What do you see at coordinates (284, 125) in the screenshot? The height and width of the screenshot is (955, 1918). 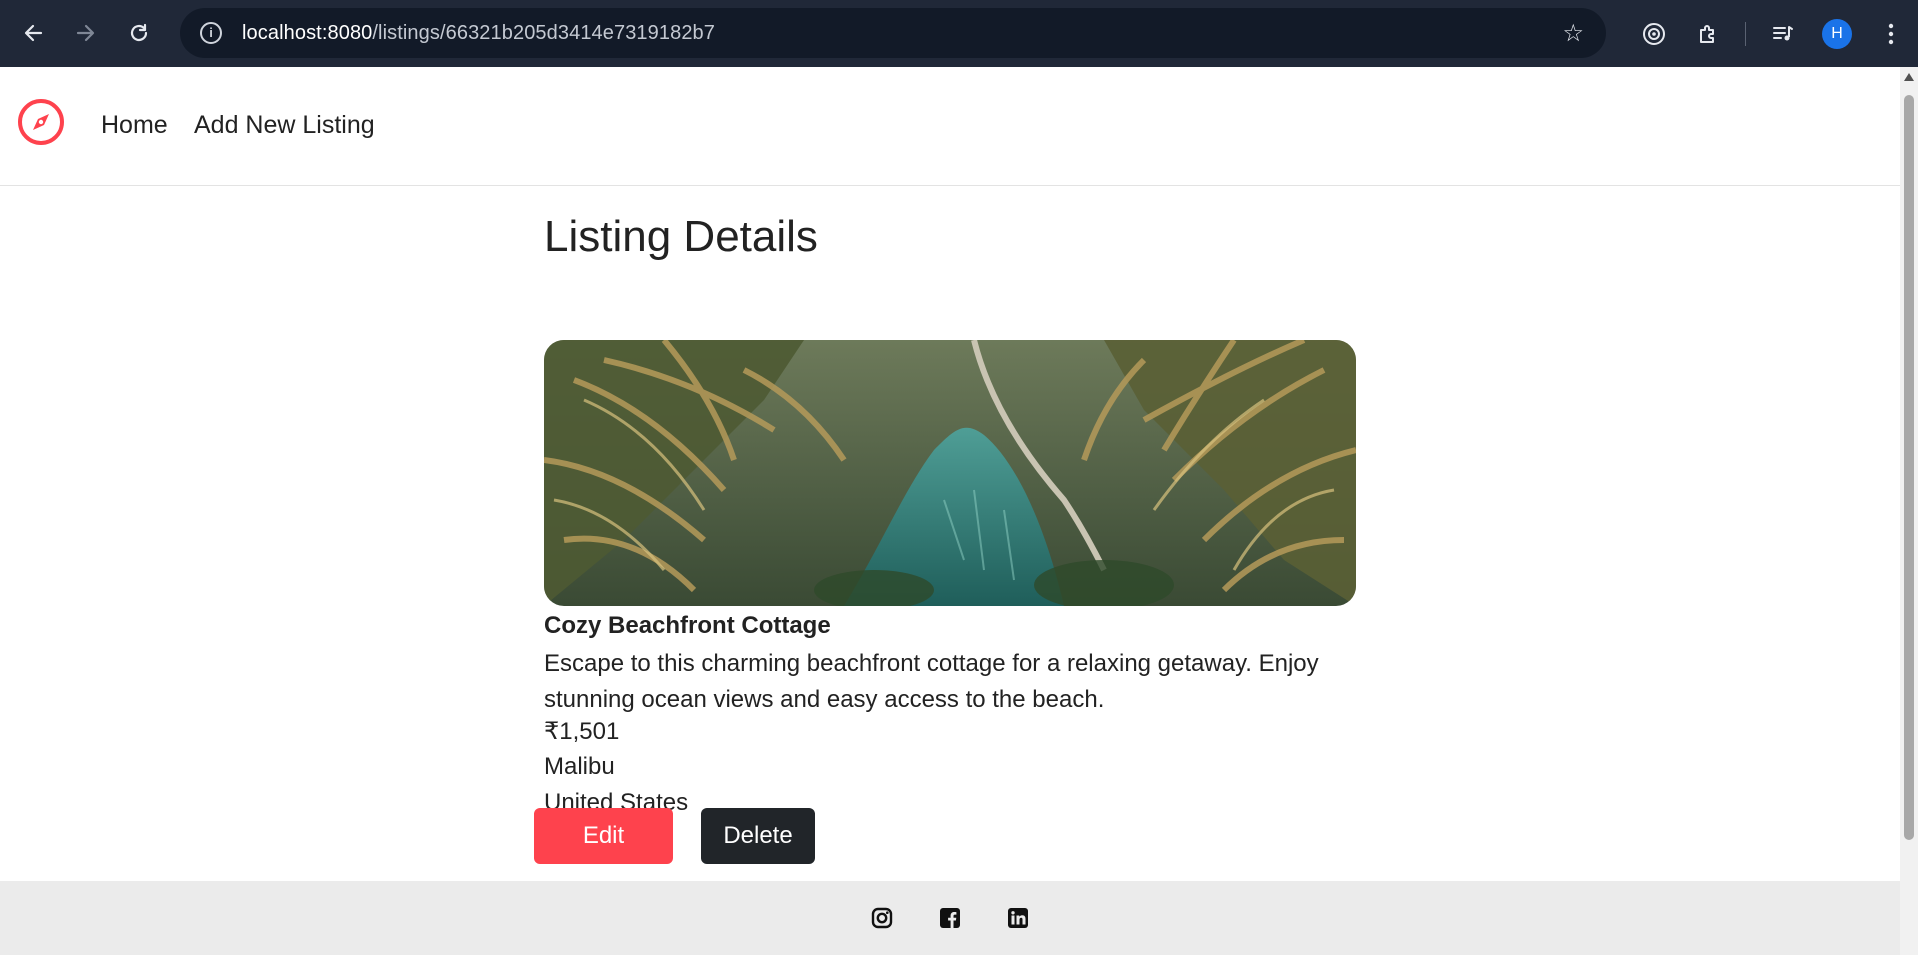 I see `nav-add-listing-link: Add New Listing` at bounding box center [284, 125].